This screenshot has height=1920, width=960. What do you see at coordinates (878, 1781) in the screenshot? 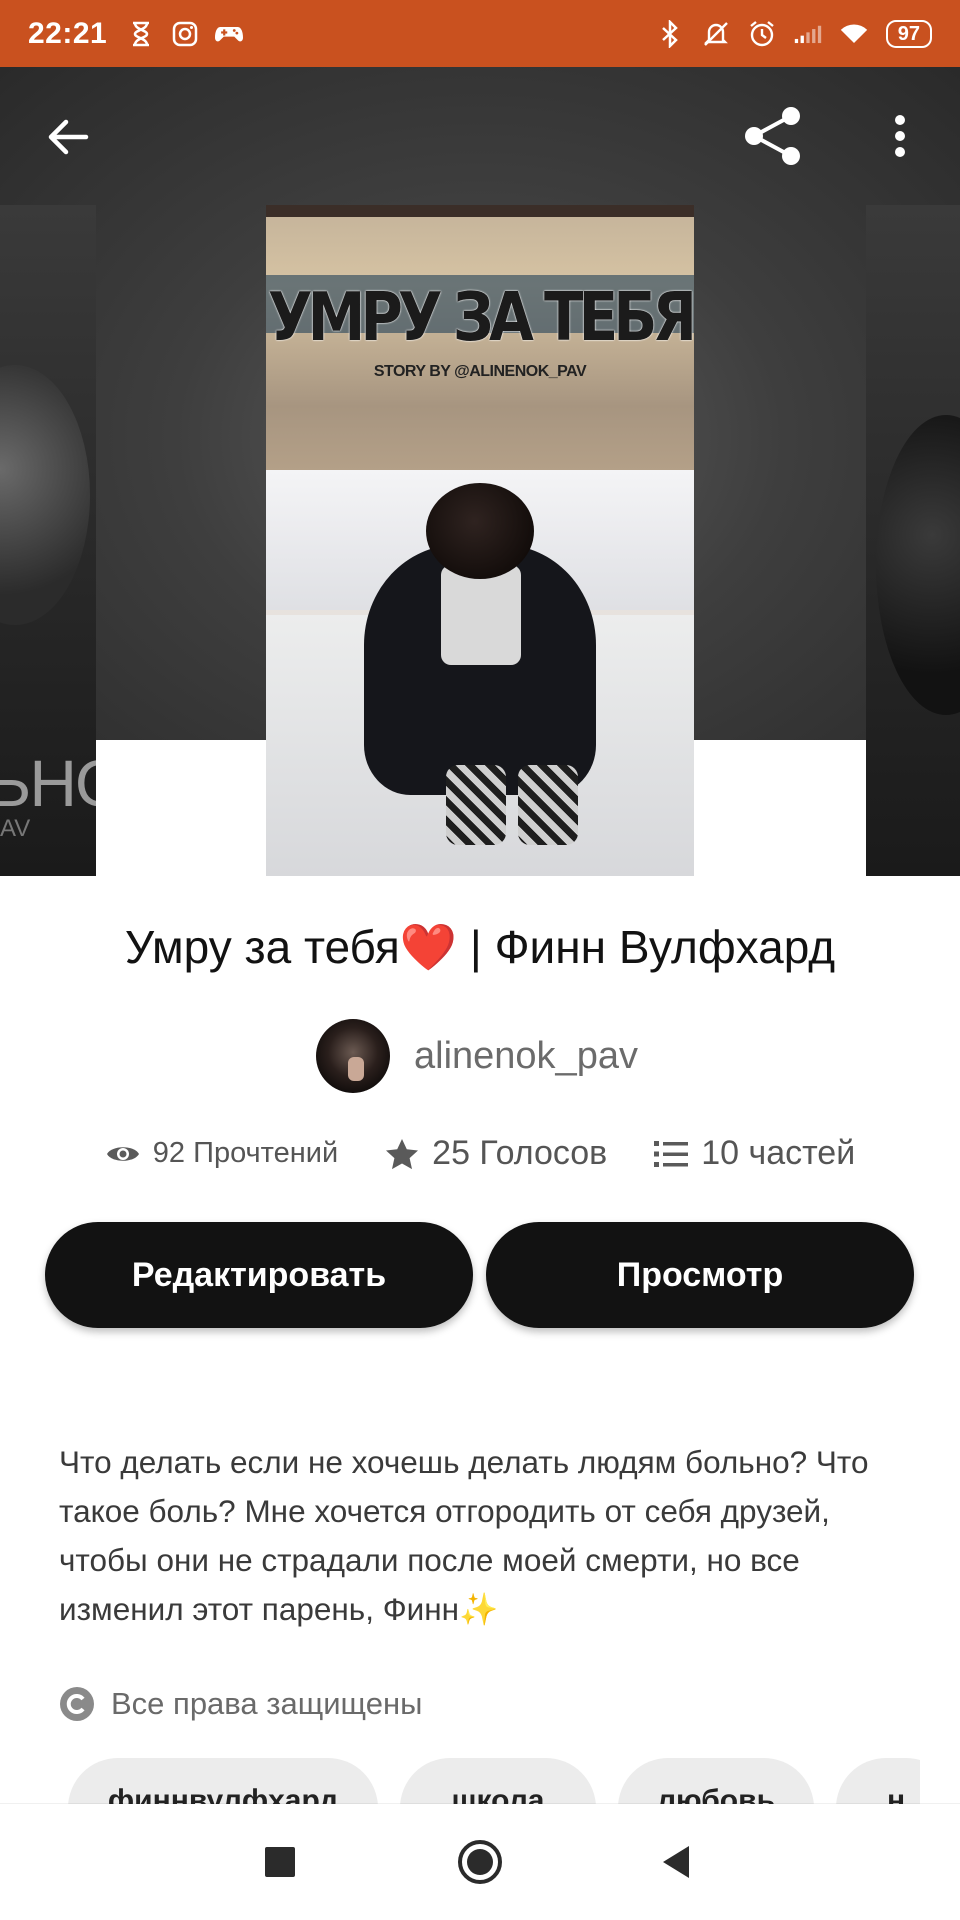
I see `tag-chip: н` at bounding box center [878, 1781].